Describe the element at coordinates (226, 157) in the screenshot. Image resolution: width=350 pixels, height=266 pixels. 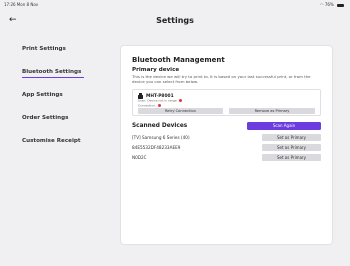
I see `list-item: N0D2C Set as Primary` at that location.